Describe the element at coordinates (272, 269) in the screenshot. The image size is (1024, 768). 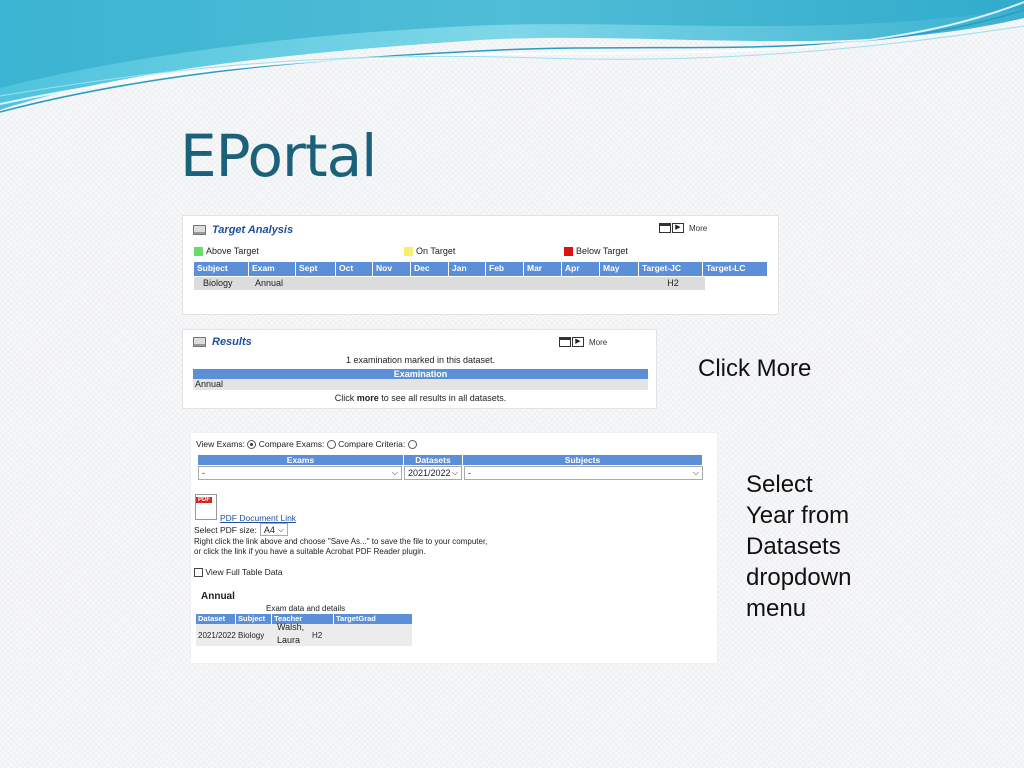
I see `col-exam: Exam` at that location.